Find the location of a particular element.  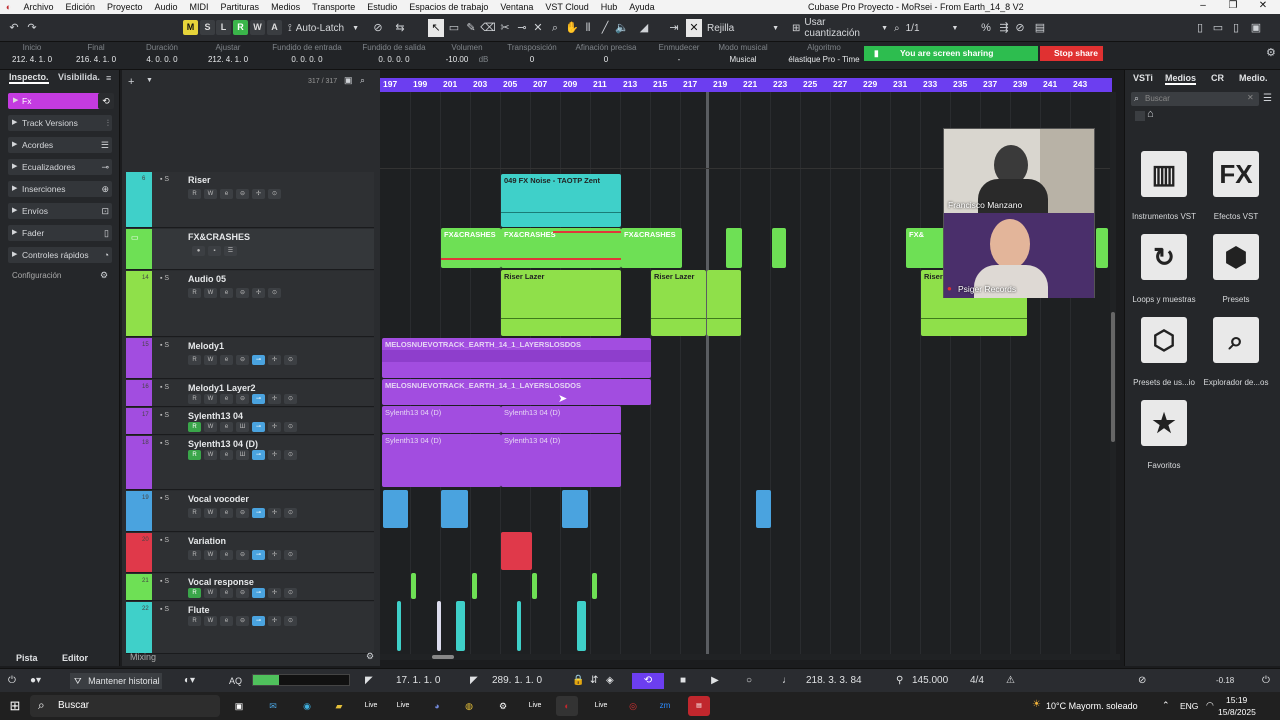

auto-quantize-button: AQ is located at coordinates (235, 681).